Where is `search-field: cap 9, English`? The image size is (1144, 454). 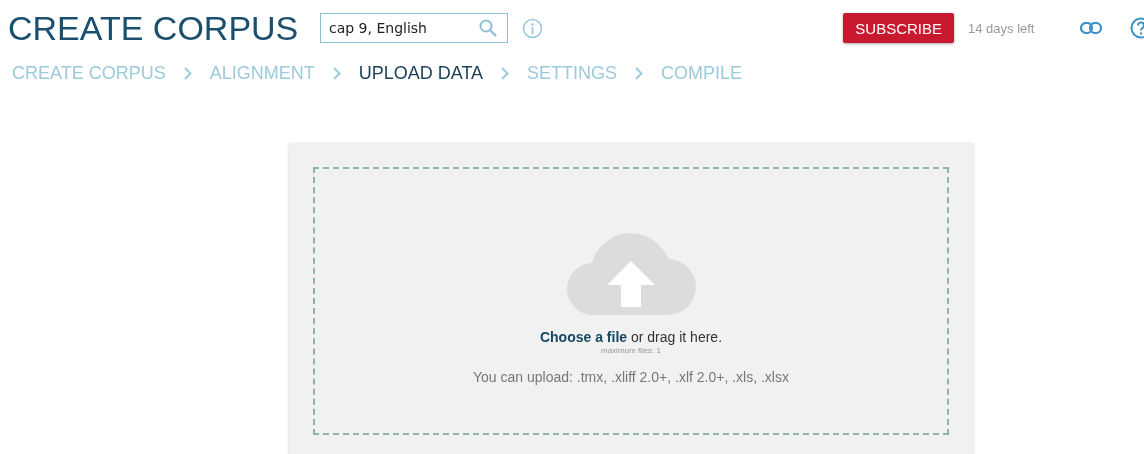
search-field: cap 9, English is located at coordinates (414, 28).